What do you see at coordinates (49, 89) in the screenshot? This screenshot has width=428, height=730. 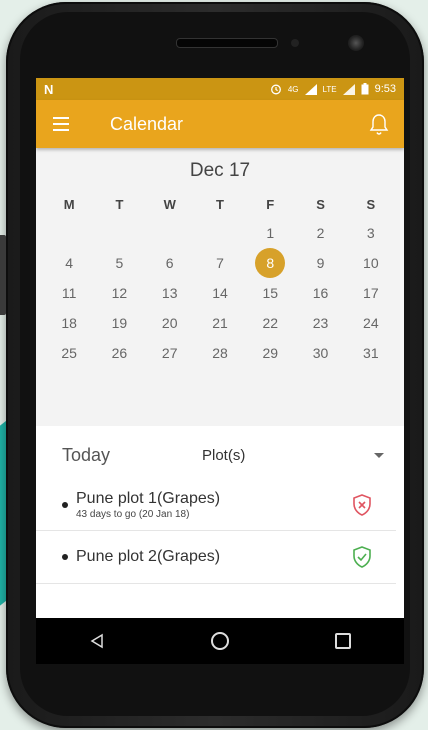 I see `nfc-icon: N` at bounding box center [49, 89].